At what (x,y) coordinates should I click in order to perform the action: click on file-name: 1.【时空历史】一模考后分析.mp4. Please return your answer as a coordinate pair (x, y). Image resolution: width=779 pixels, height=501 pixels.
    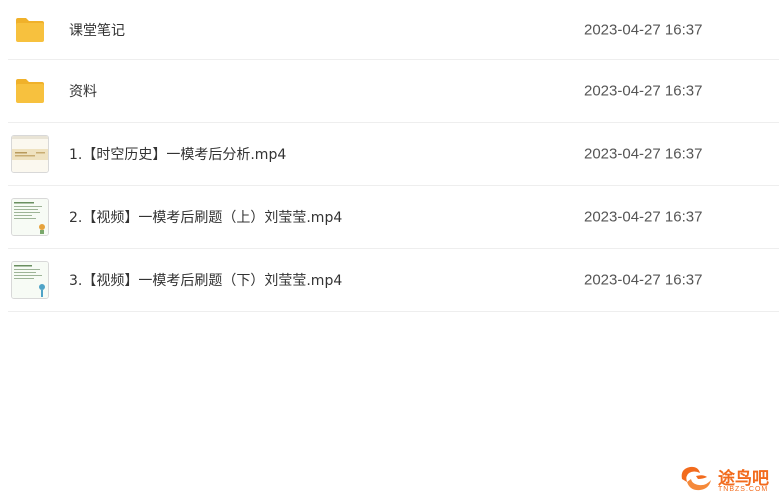
    Looking at the image, I should click on (178, 155).